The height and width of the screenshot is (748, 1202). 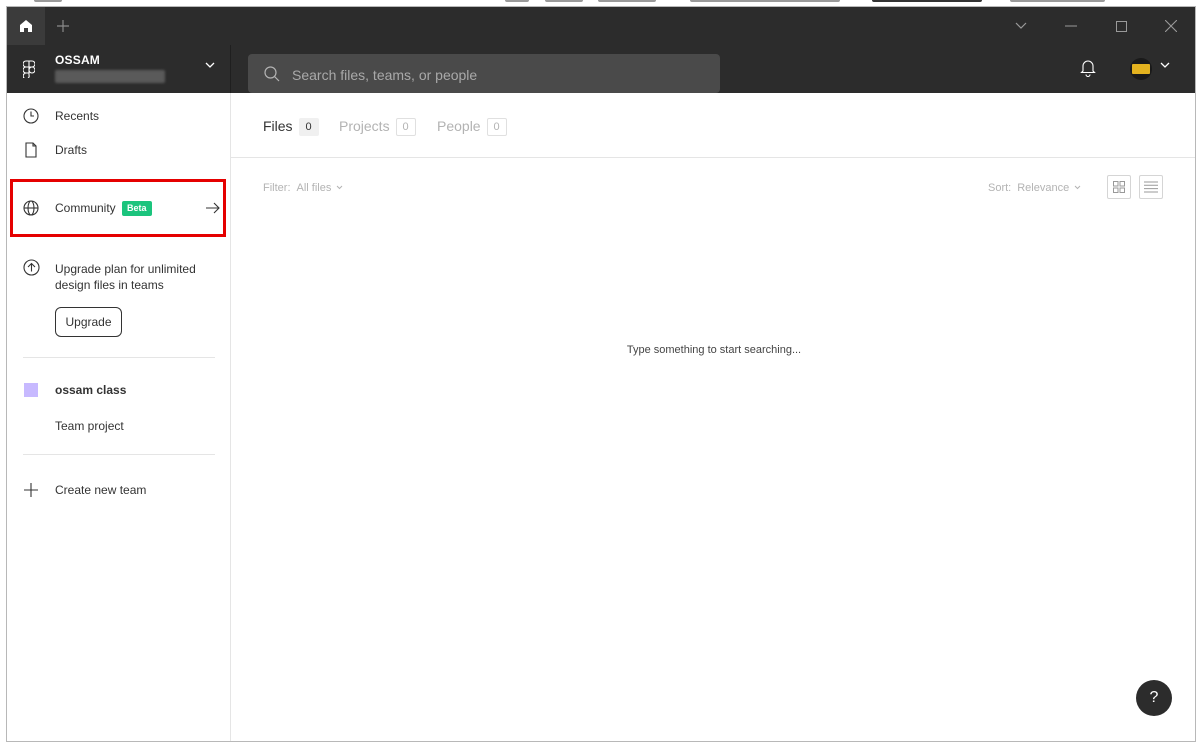 I want to click on window-menu-button, so click(x=1021, y=26).